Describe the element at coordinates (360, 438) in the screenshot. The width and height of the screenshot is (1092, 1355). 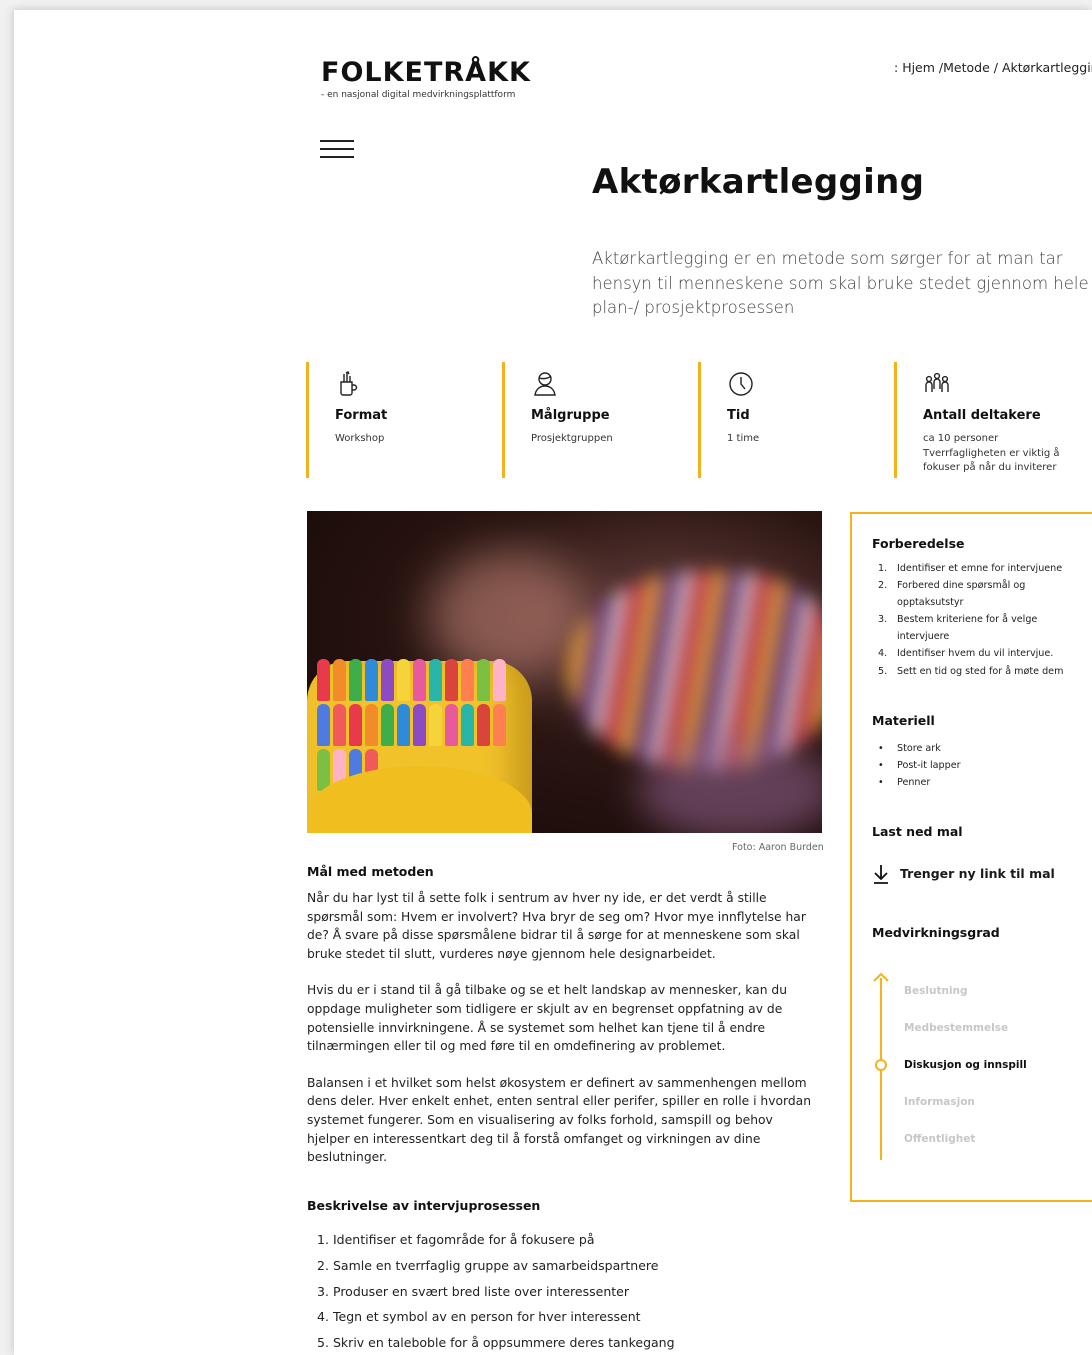
I see `info-card-value: Workshop` at that location.